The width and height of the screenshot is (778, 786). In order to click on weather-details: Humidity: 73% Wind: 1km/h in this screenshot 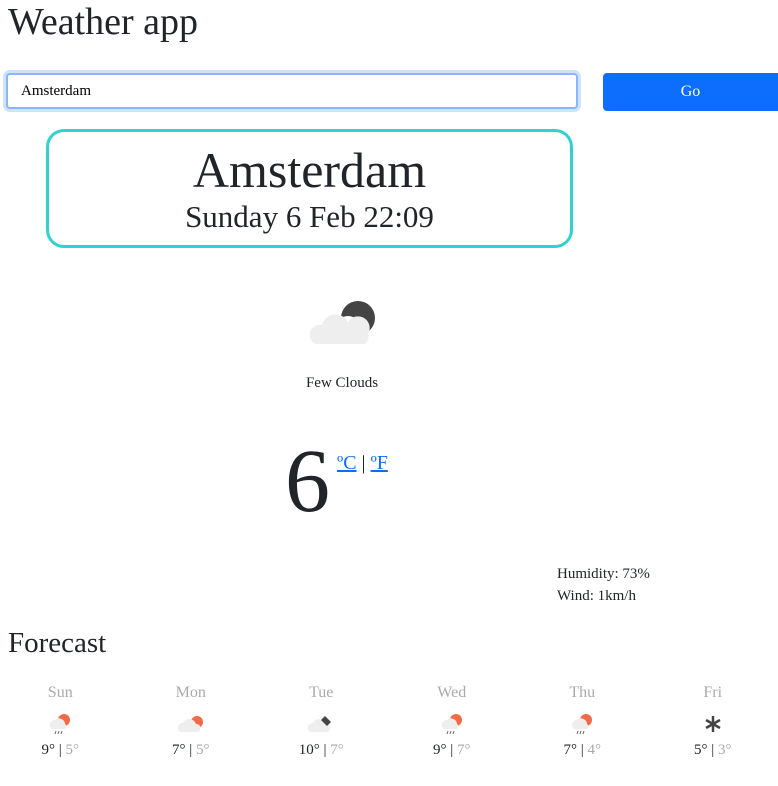, I will do `click(603, 585)`.